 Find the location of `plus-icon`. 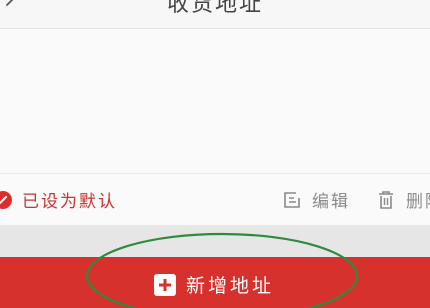

plus-icon is located at coordinates (165, 284).